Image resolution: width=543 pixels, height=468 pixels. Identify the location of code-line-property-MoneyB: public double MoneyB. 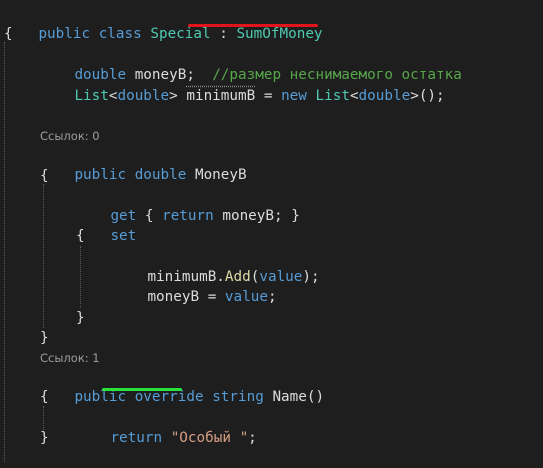
(143, 164).